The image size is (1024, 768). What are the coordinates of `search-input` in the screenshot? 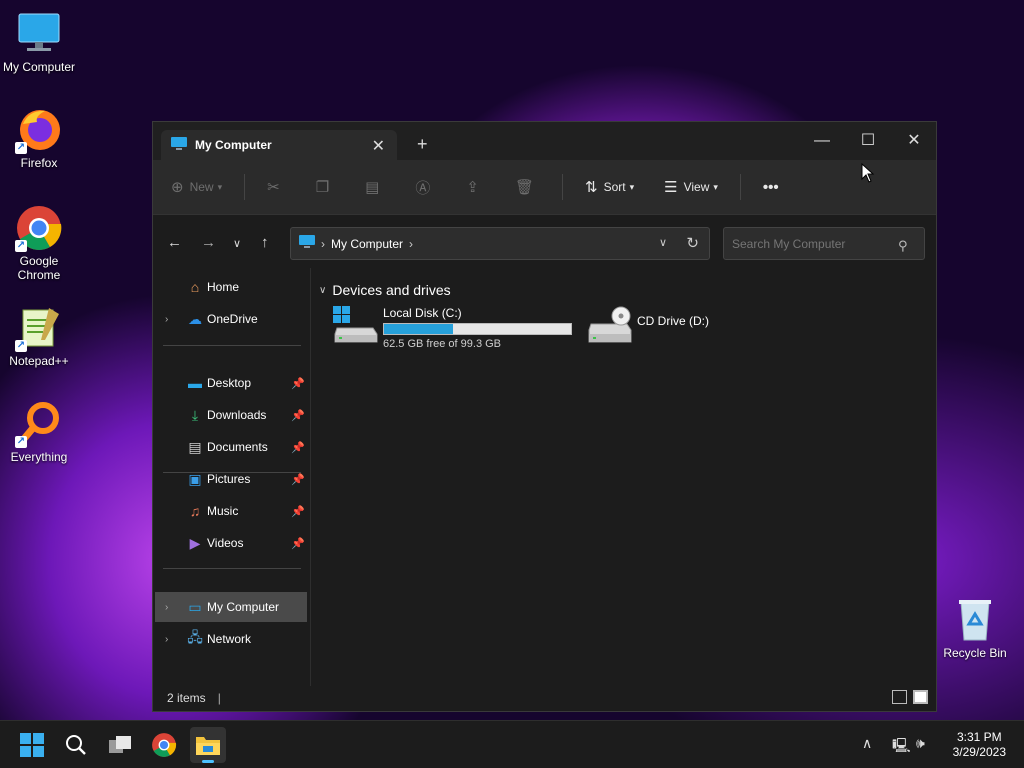 It's located at (824, 243).